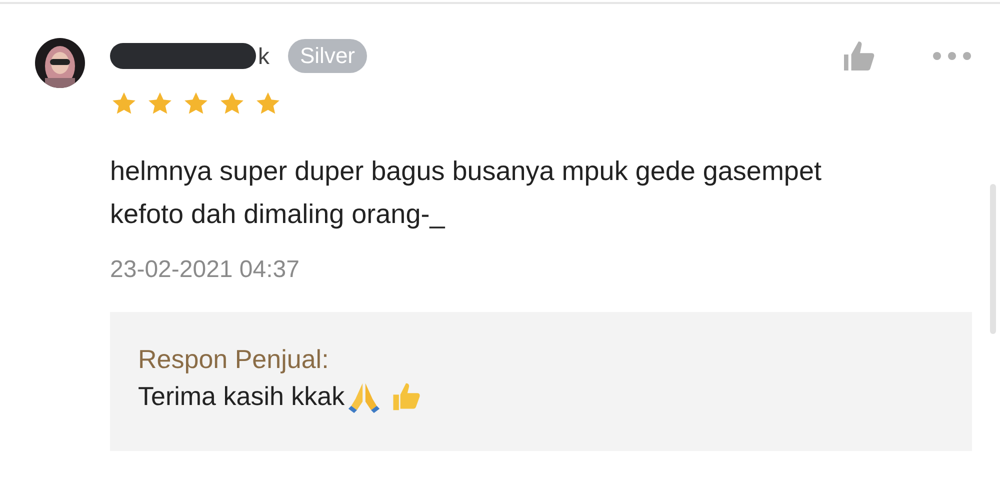  Describe the element at coordinates (241, 396) in the screenshot. I see `reply-text: Terima kasih kkak` at that location.